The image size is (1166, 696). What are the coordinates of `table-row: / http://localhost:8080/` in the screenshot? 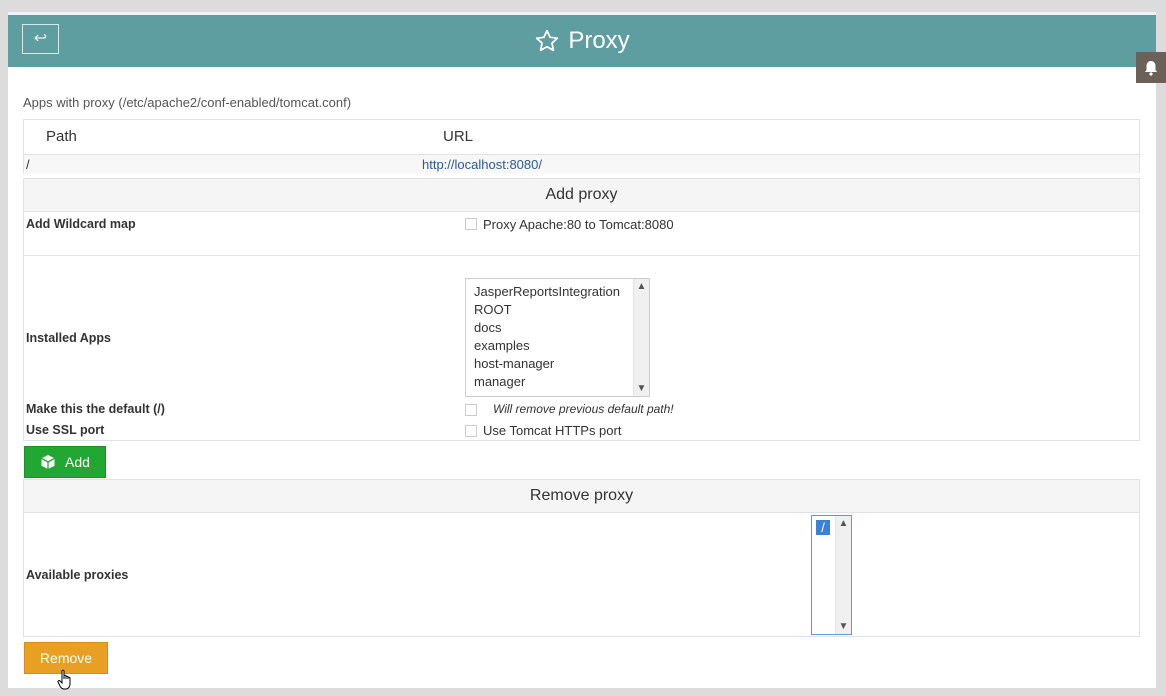 It's located at (581, 163).